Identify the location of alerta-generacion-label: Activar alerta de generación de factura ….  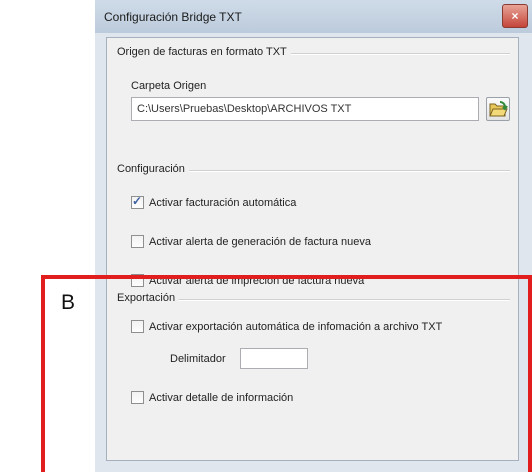
(260, 241).